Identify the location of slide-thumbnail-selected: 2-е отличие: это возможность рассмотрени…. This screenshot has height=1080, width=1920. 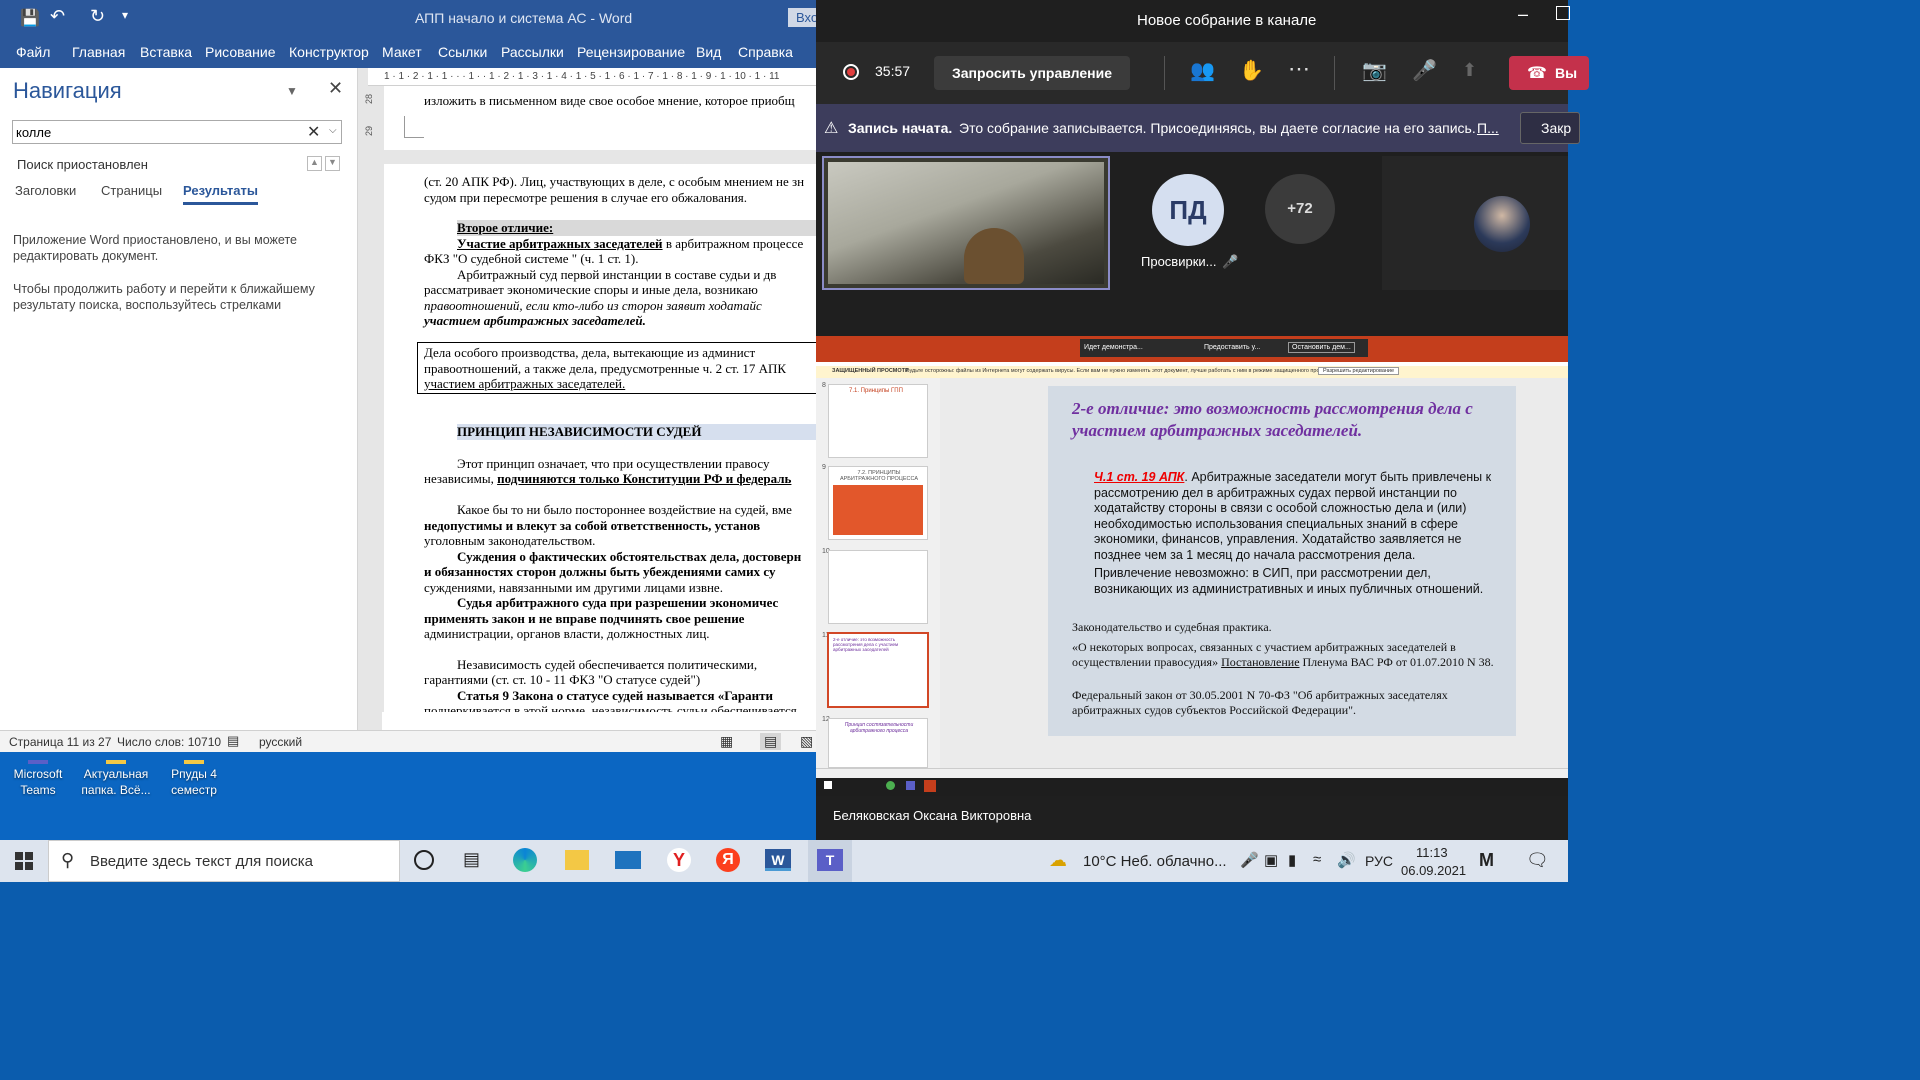
(878, 670).